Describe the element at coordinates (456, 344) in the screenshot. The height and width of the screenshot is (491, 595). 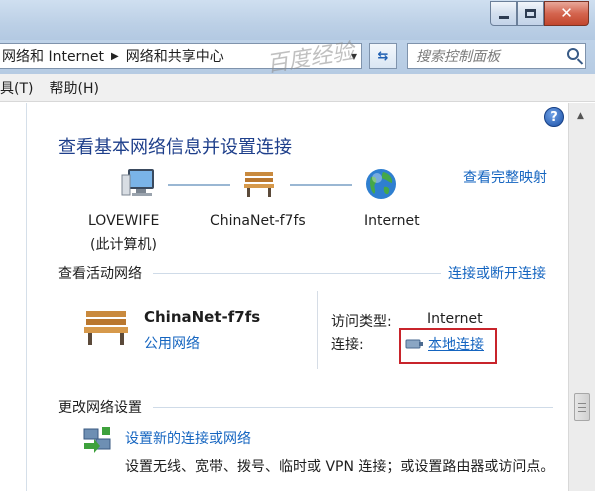
I see `local-connection-link: 本地连接` at that location.